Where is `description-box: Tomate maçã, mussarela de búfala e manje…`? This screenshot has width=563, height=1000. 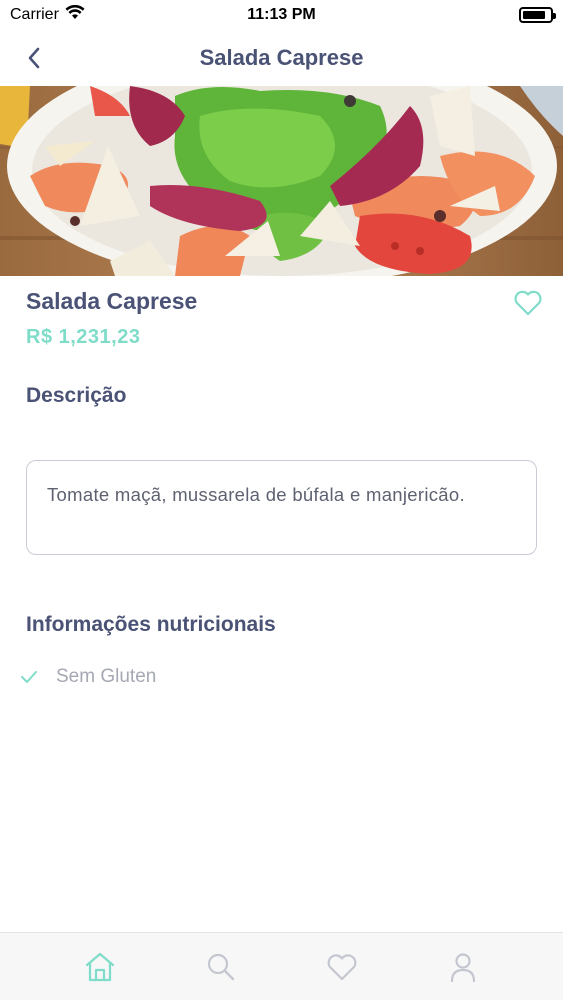 description-box: Tomate maçã, mussarela de búfala e manje… is located at coordinates (281, 507).